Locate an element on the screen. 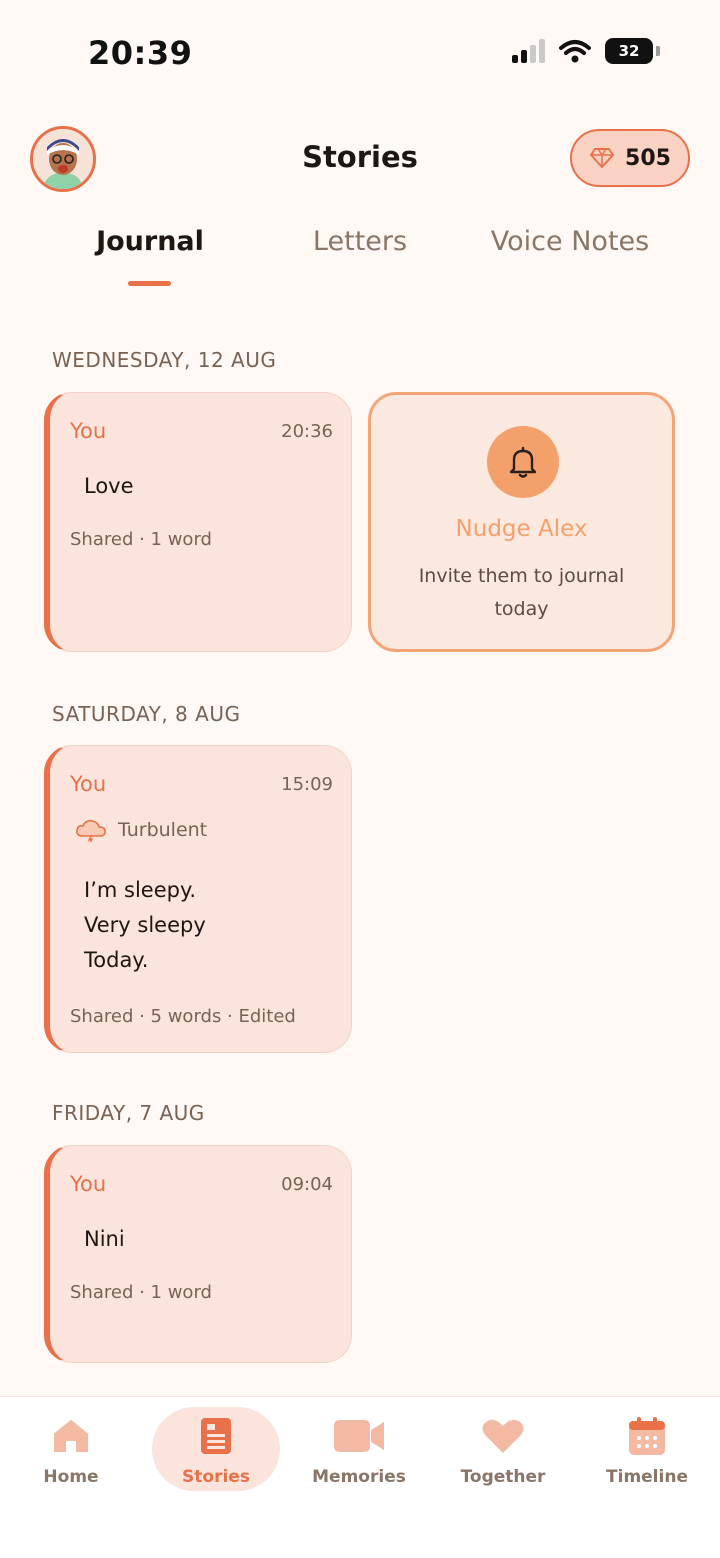 The height and width of the screenshot is (1558, 720). entry-text: I’m sleepy. Very sleepy Today. is located at coordinates (145, 925).